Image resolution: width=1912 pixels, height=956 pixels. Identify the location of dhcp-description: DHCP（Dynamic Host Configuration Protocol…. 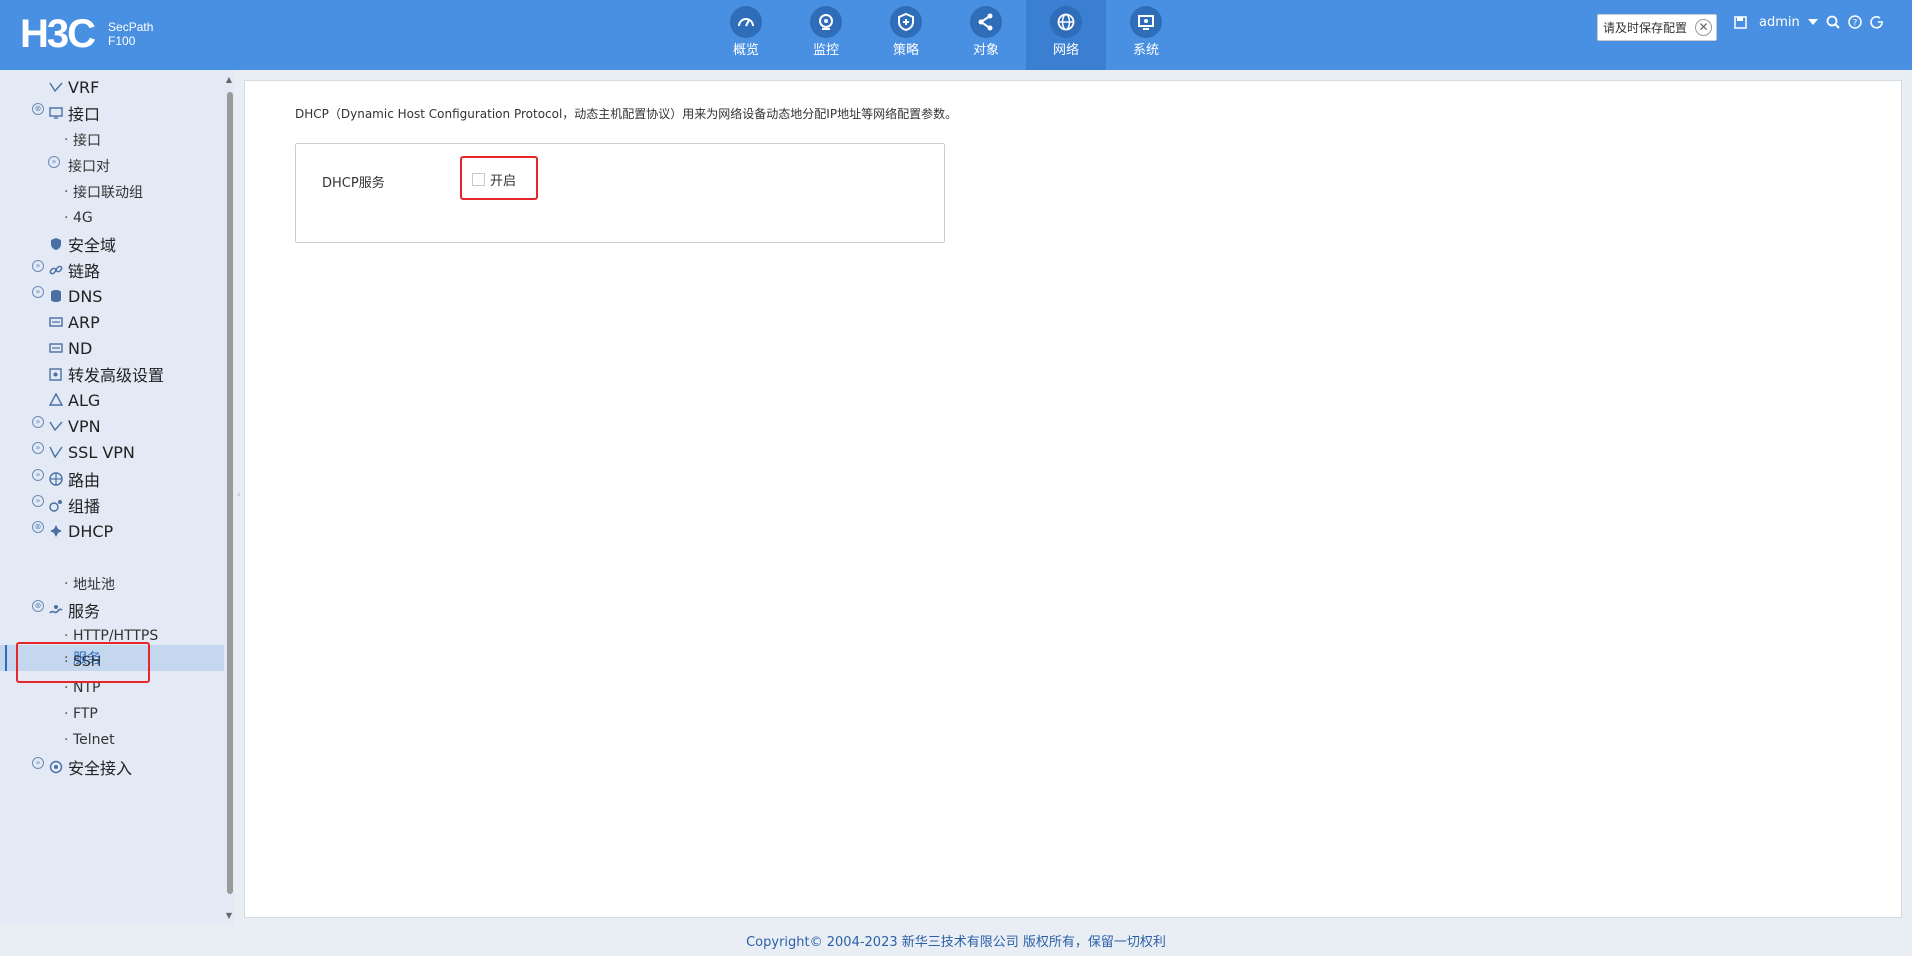
(626, 114).